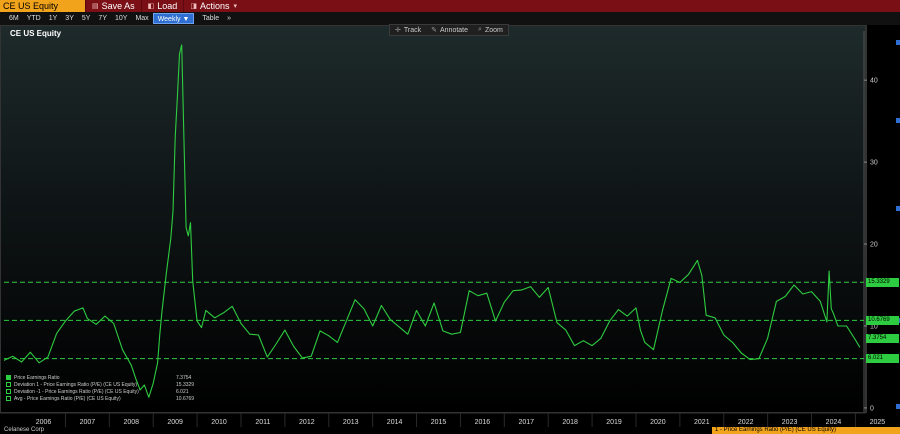 The width and height of the screenshot is (900, 434). What do you see at coordinates (872, 408) in the screenshot?
I see `y-tick-label: 0` at bounding box center [872, 408].